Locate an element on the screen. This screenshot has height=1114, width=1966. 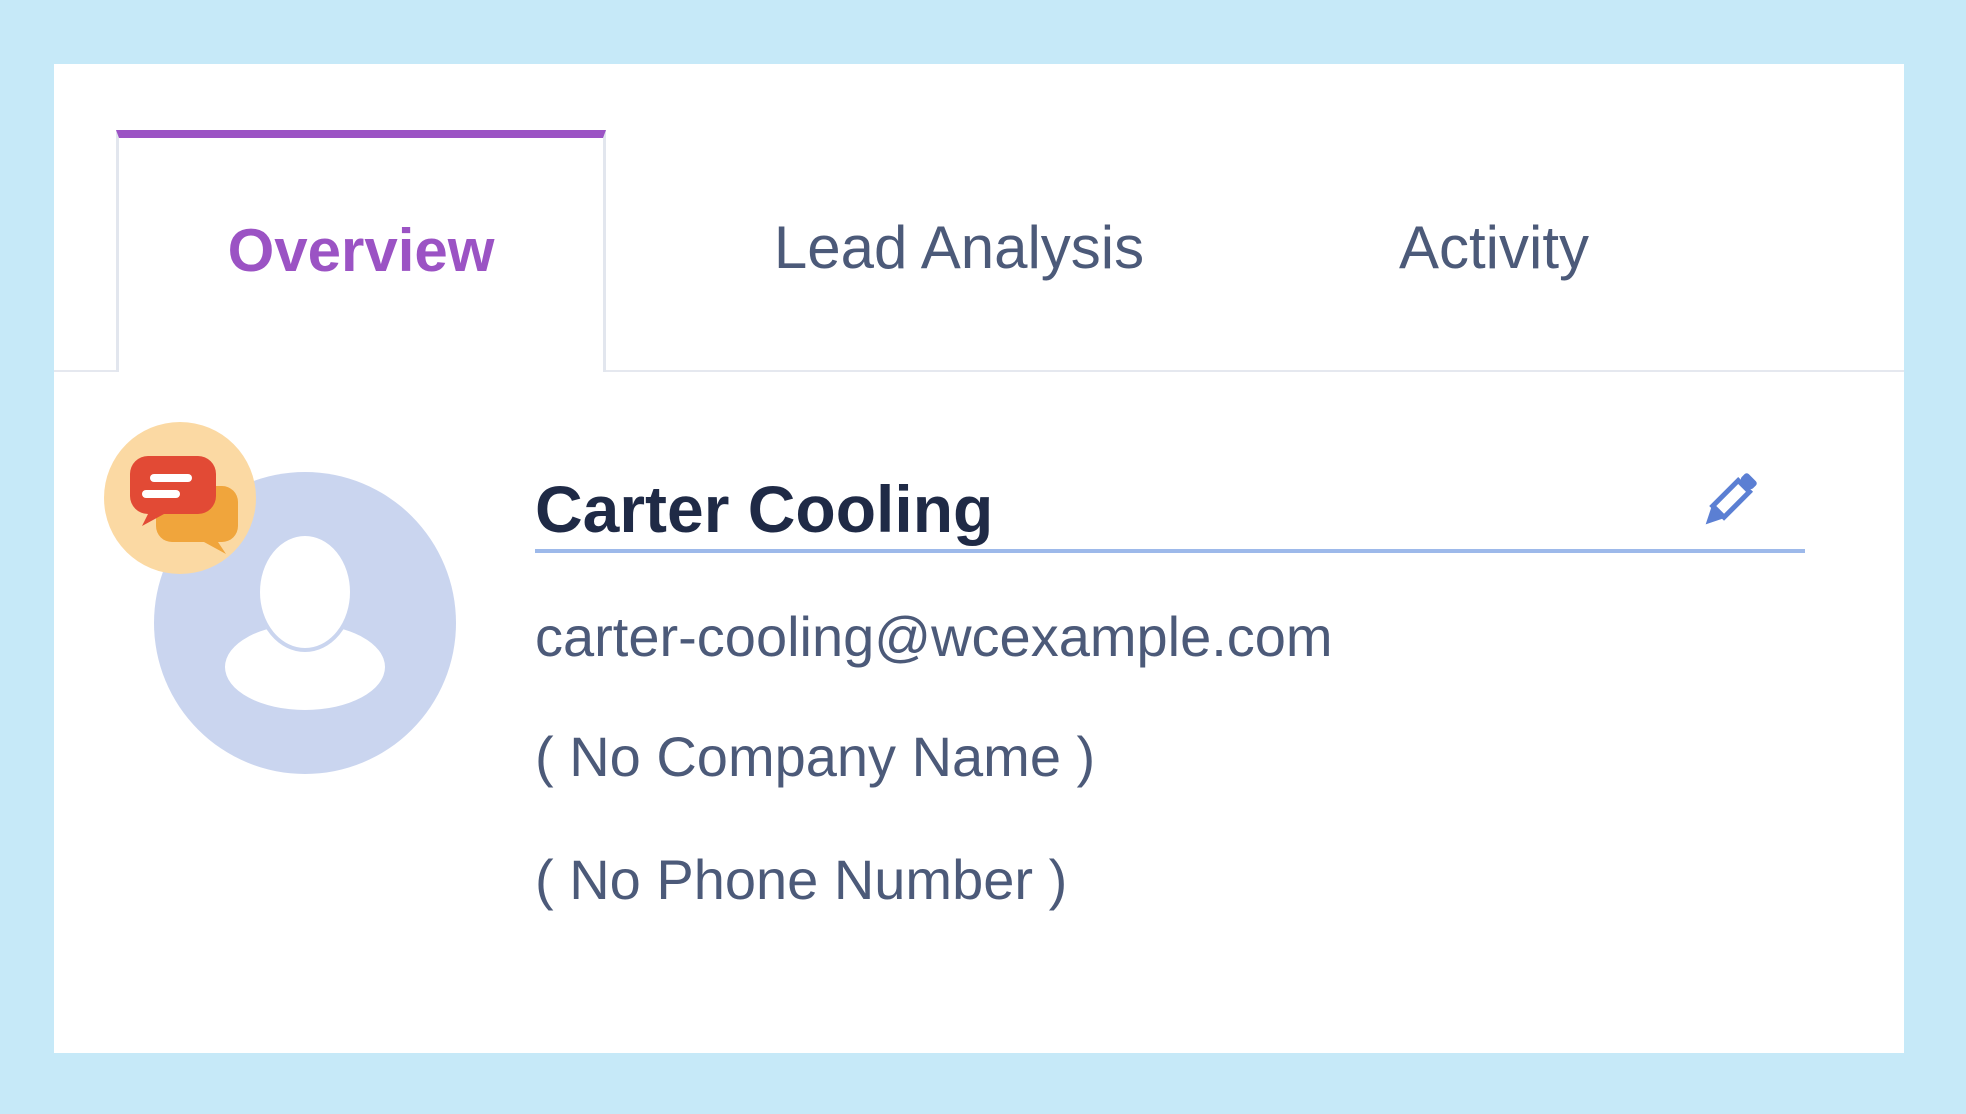
tab-lead-analysis: Lead Analysis is located at coordinates (959, 250).